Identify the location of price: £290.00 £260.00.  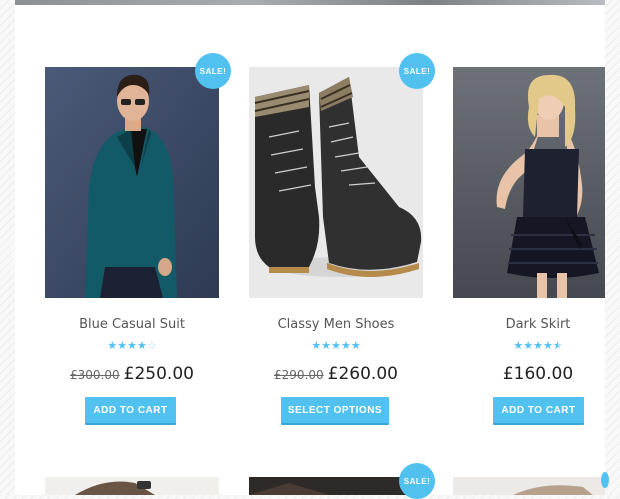
(336, 374).